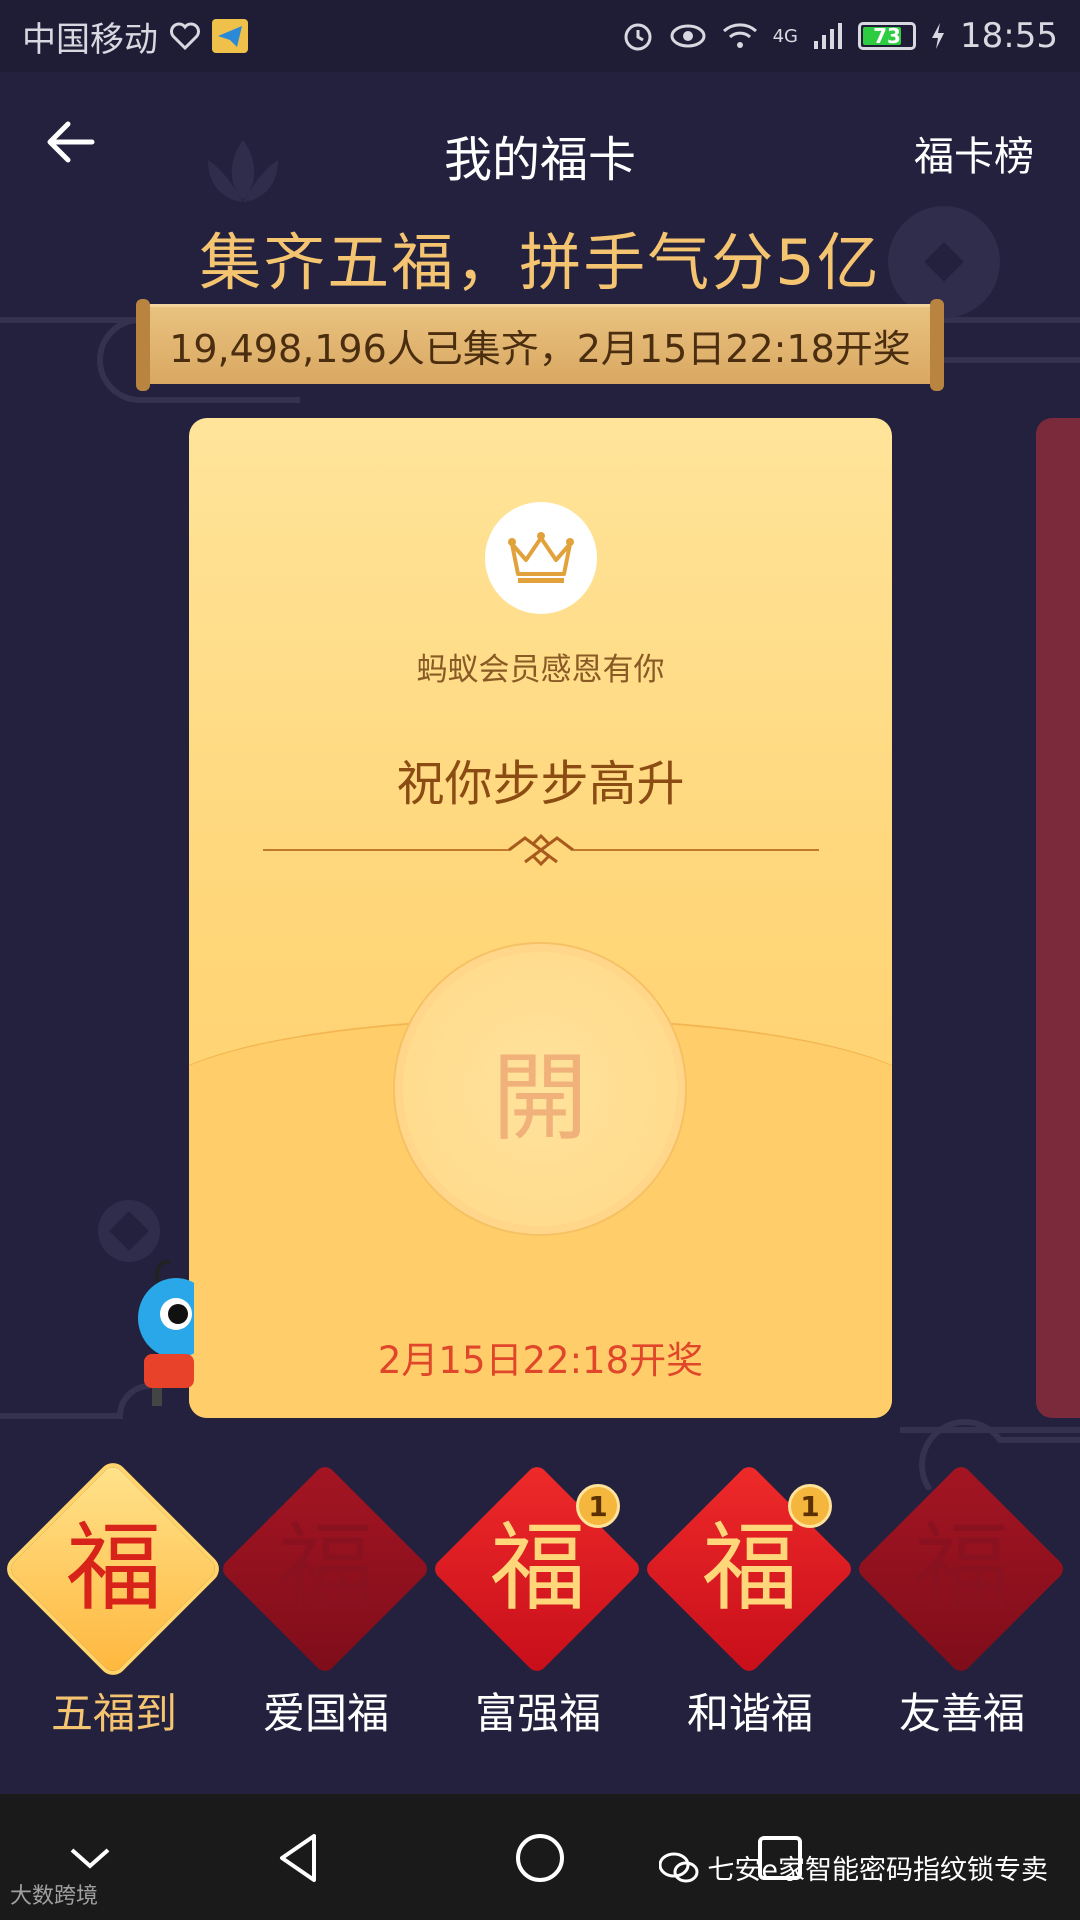  What do you see at coordinates (1058, 918) in the screenshot?
I see `next-card-preview` at bounding box center [1058, 918].